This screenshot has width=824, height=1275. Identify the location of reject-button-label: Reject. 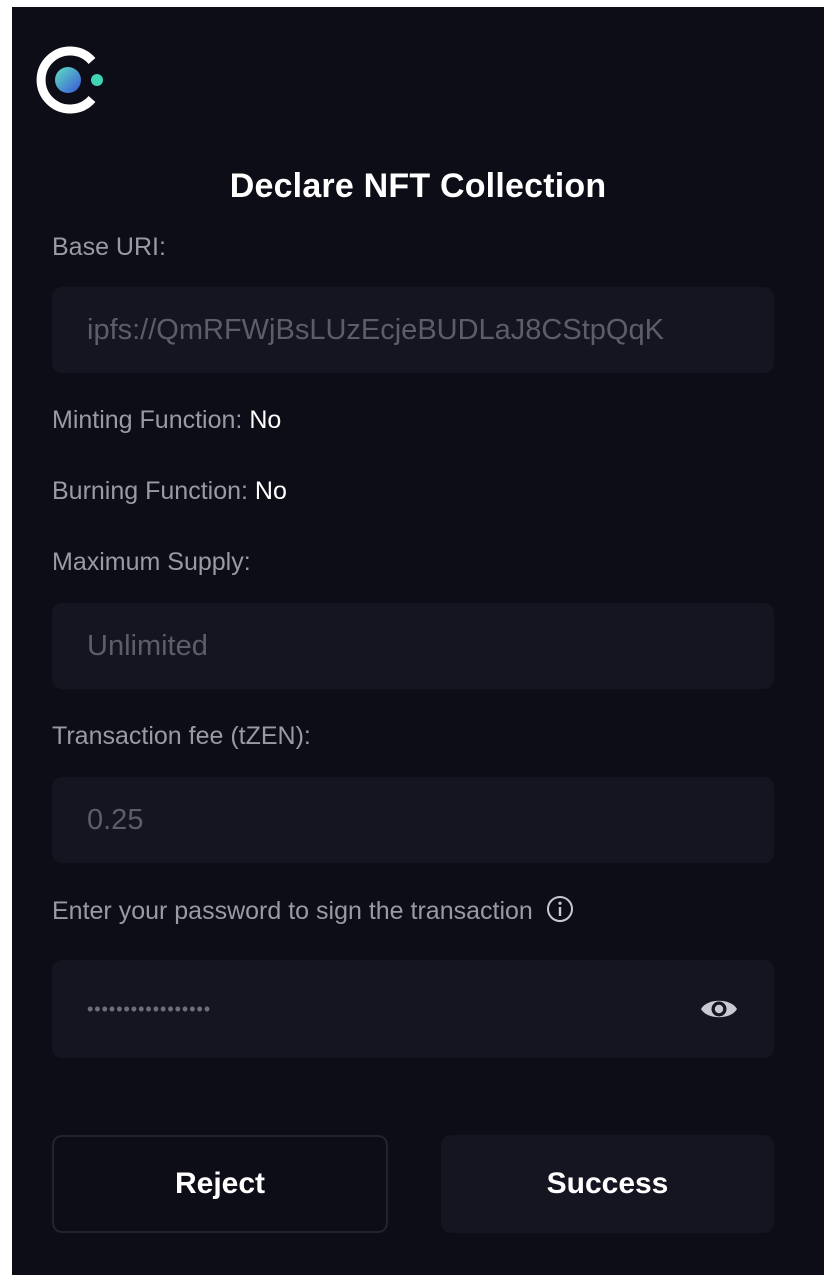
(220, 1183).